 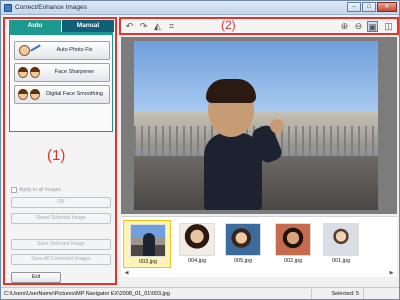 I want to click on face-smoothing-icon, so click(x=30, y=95).